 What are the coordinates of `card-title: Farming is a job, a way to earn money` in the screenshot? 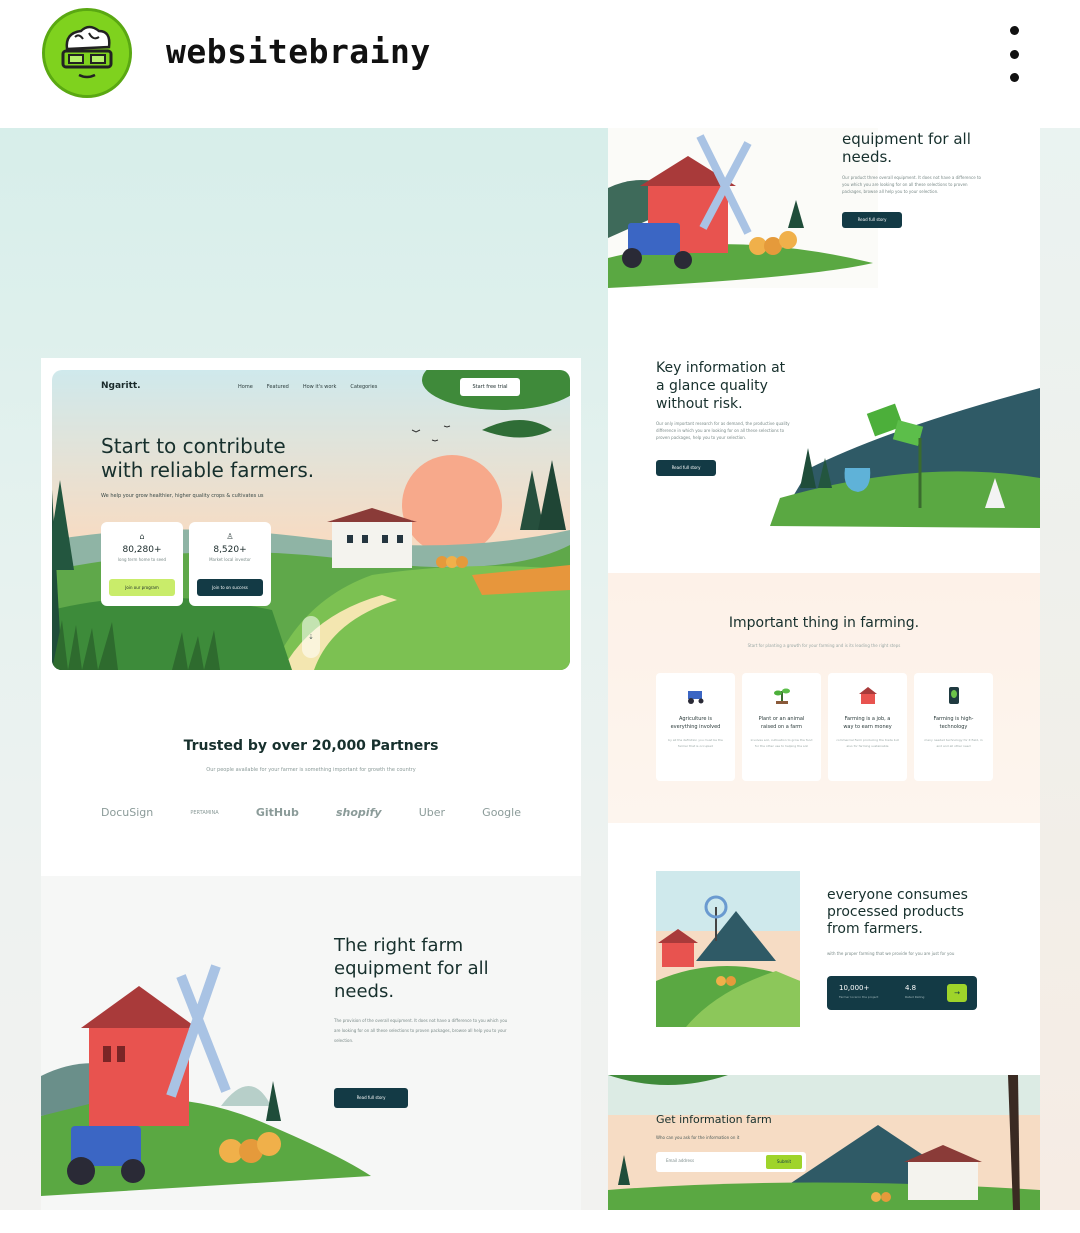 It's located at (867, 723).